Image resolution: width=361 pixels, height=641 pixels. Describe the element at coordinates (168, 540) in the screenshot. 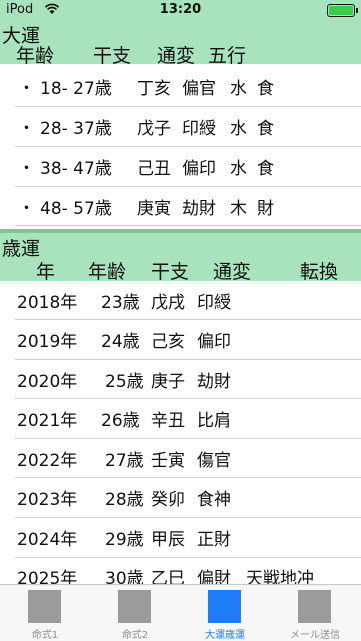

I see `kanshi: 甲辰` at that location.